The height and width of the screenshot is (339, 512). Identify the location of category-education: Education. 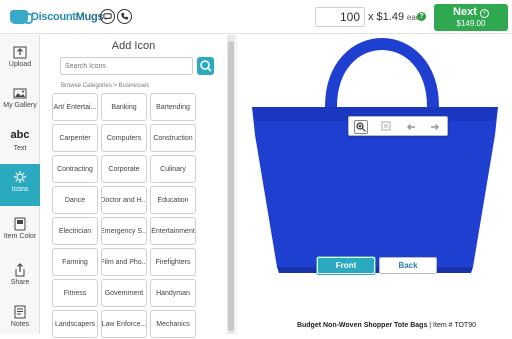
(173, 200).